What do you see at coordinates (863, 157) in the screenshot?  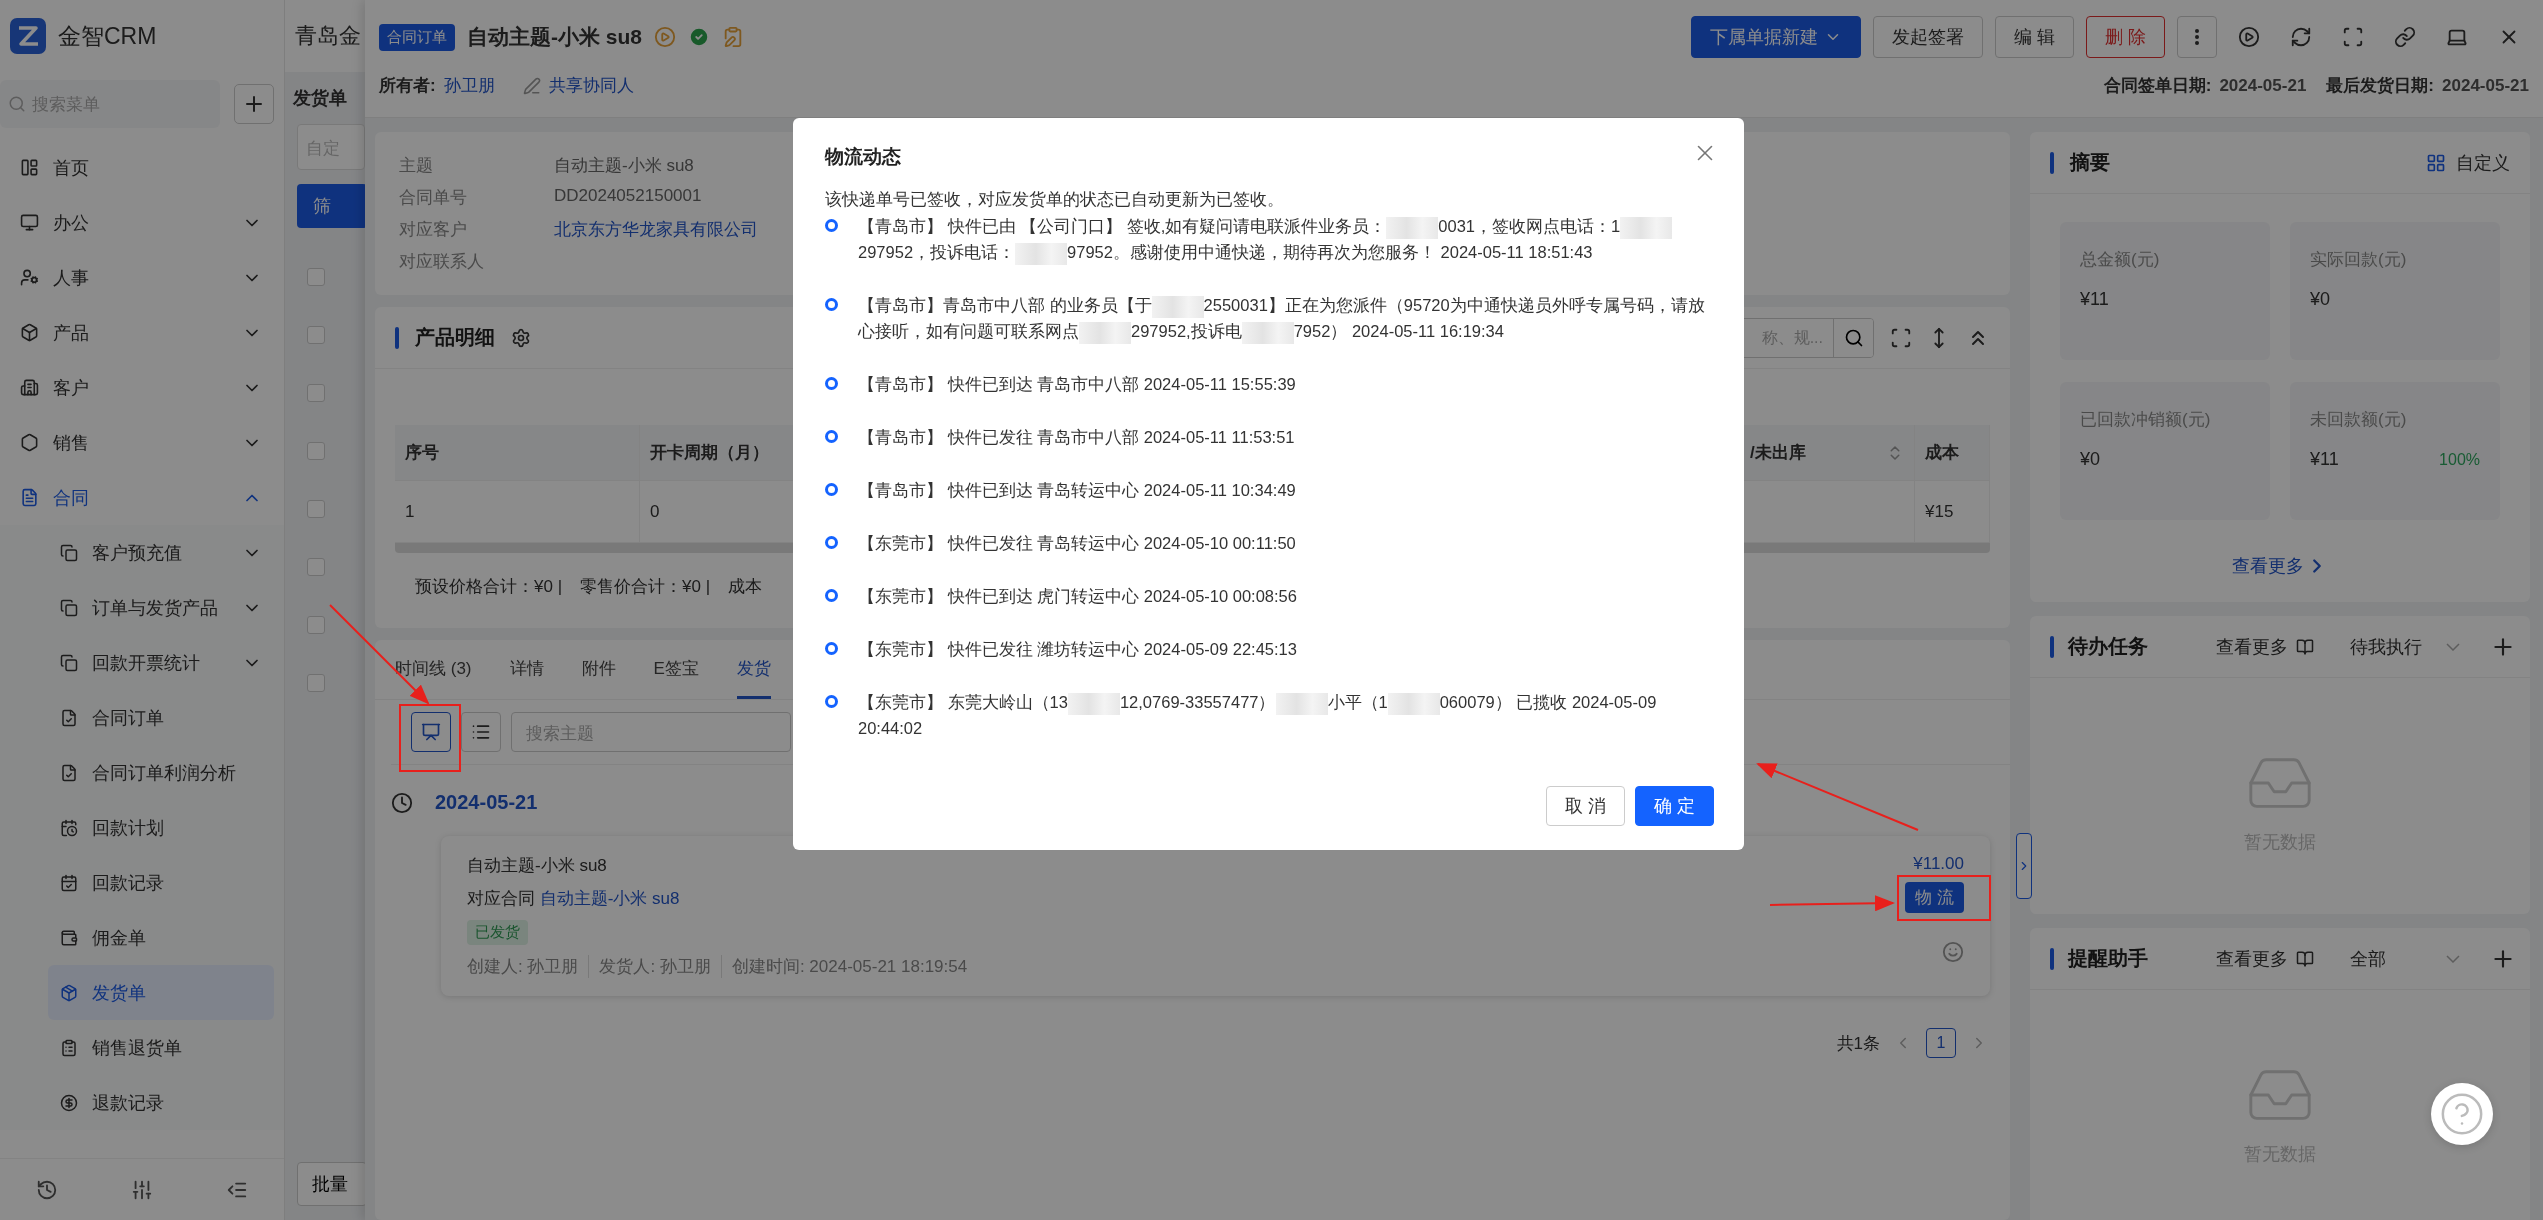 I see `dialog-title: 物流动态` at bounding box center [863, 157].